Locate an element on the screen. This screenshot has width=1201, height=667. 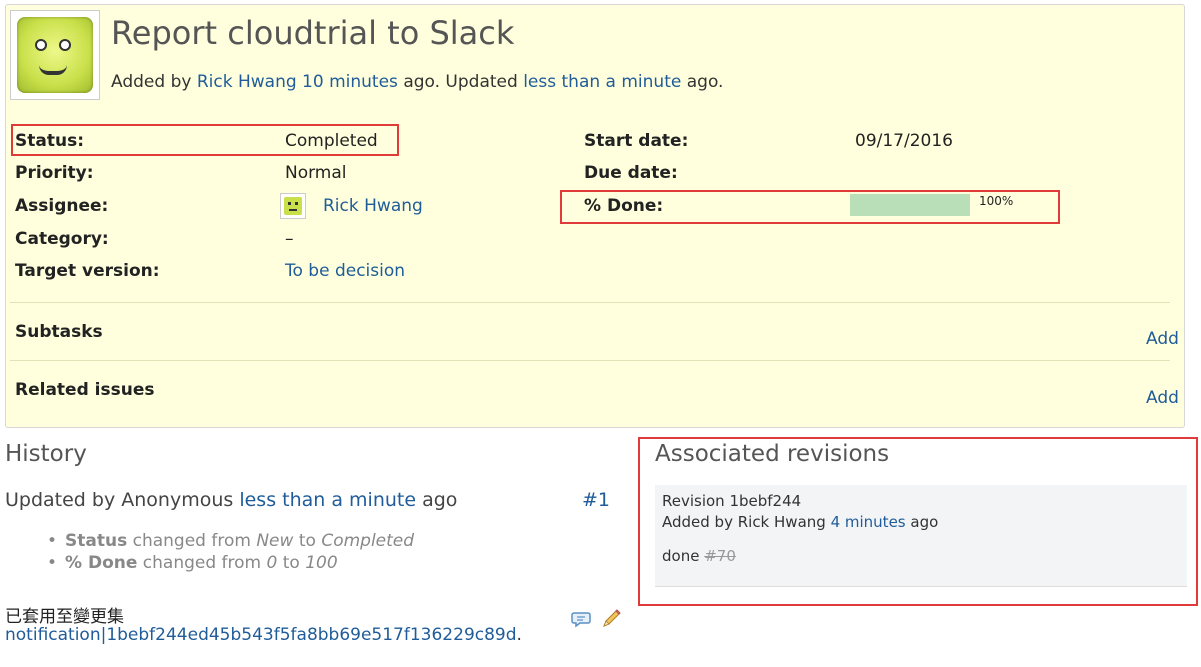
target-version-link: To be decision is located at coordinates (345, 271).